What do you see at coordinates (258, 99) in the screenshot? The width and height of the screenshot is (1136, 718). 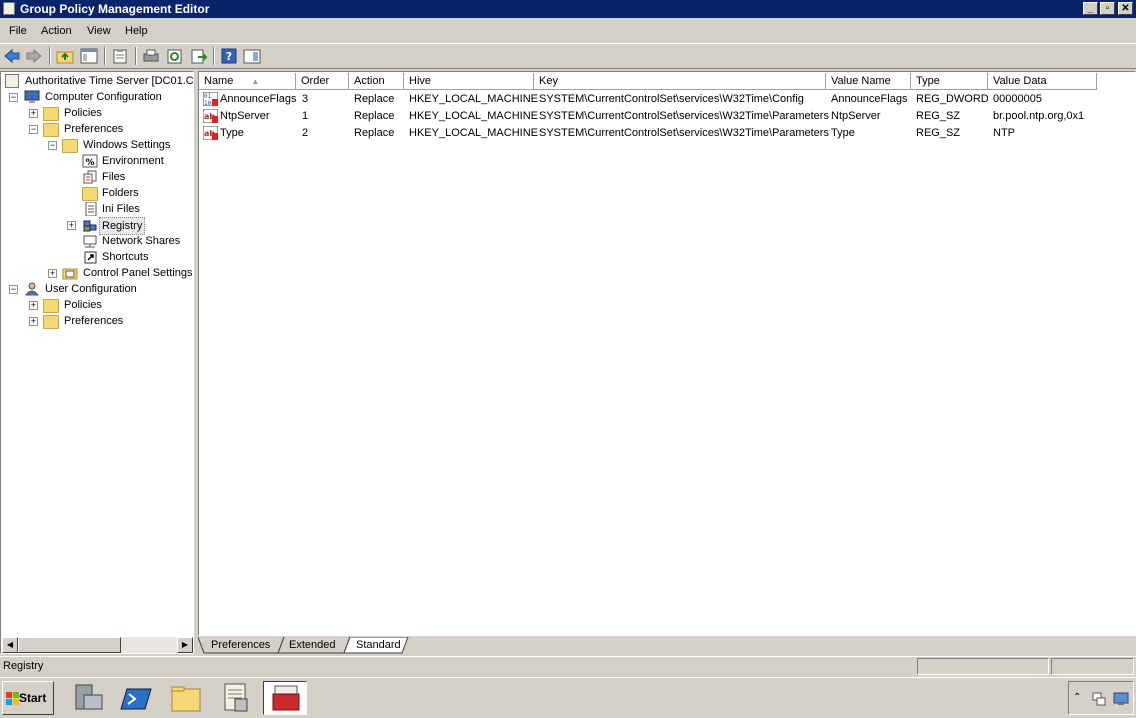 I see `cell-name: AnnounceFlags` at bounding box center [258, 99].